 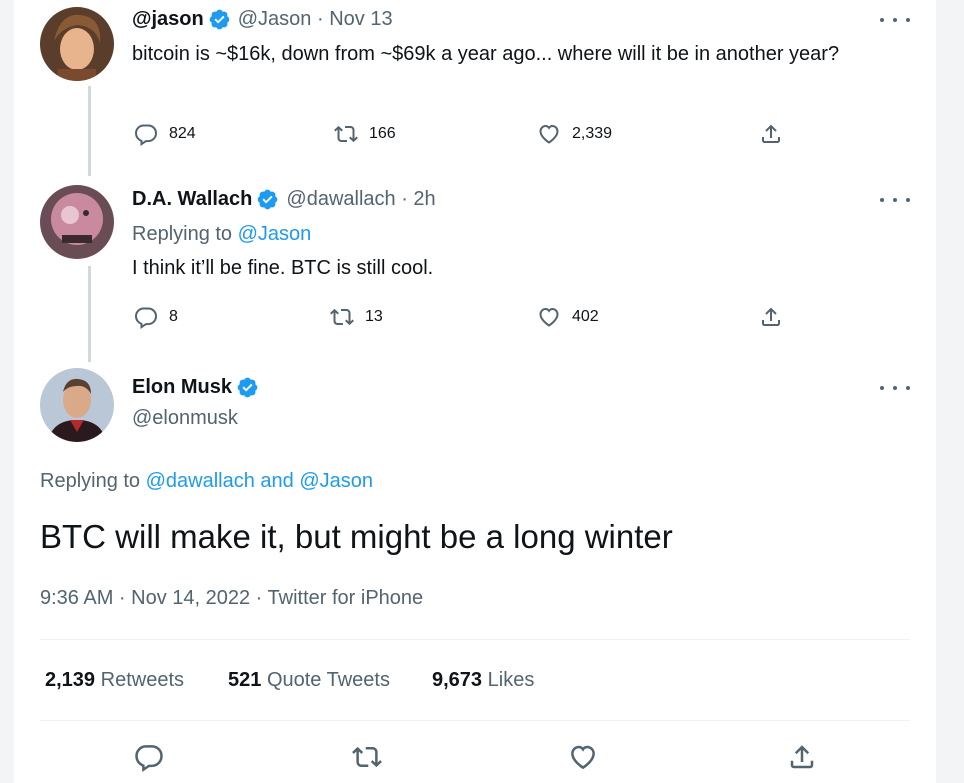 What do you see at coordinates (360, 19) in the screenshot?
I see `tweet-time: Nov 13` at bounding box center [360, 19].